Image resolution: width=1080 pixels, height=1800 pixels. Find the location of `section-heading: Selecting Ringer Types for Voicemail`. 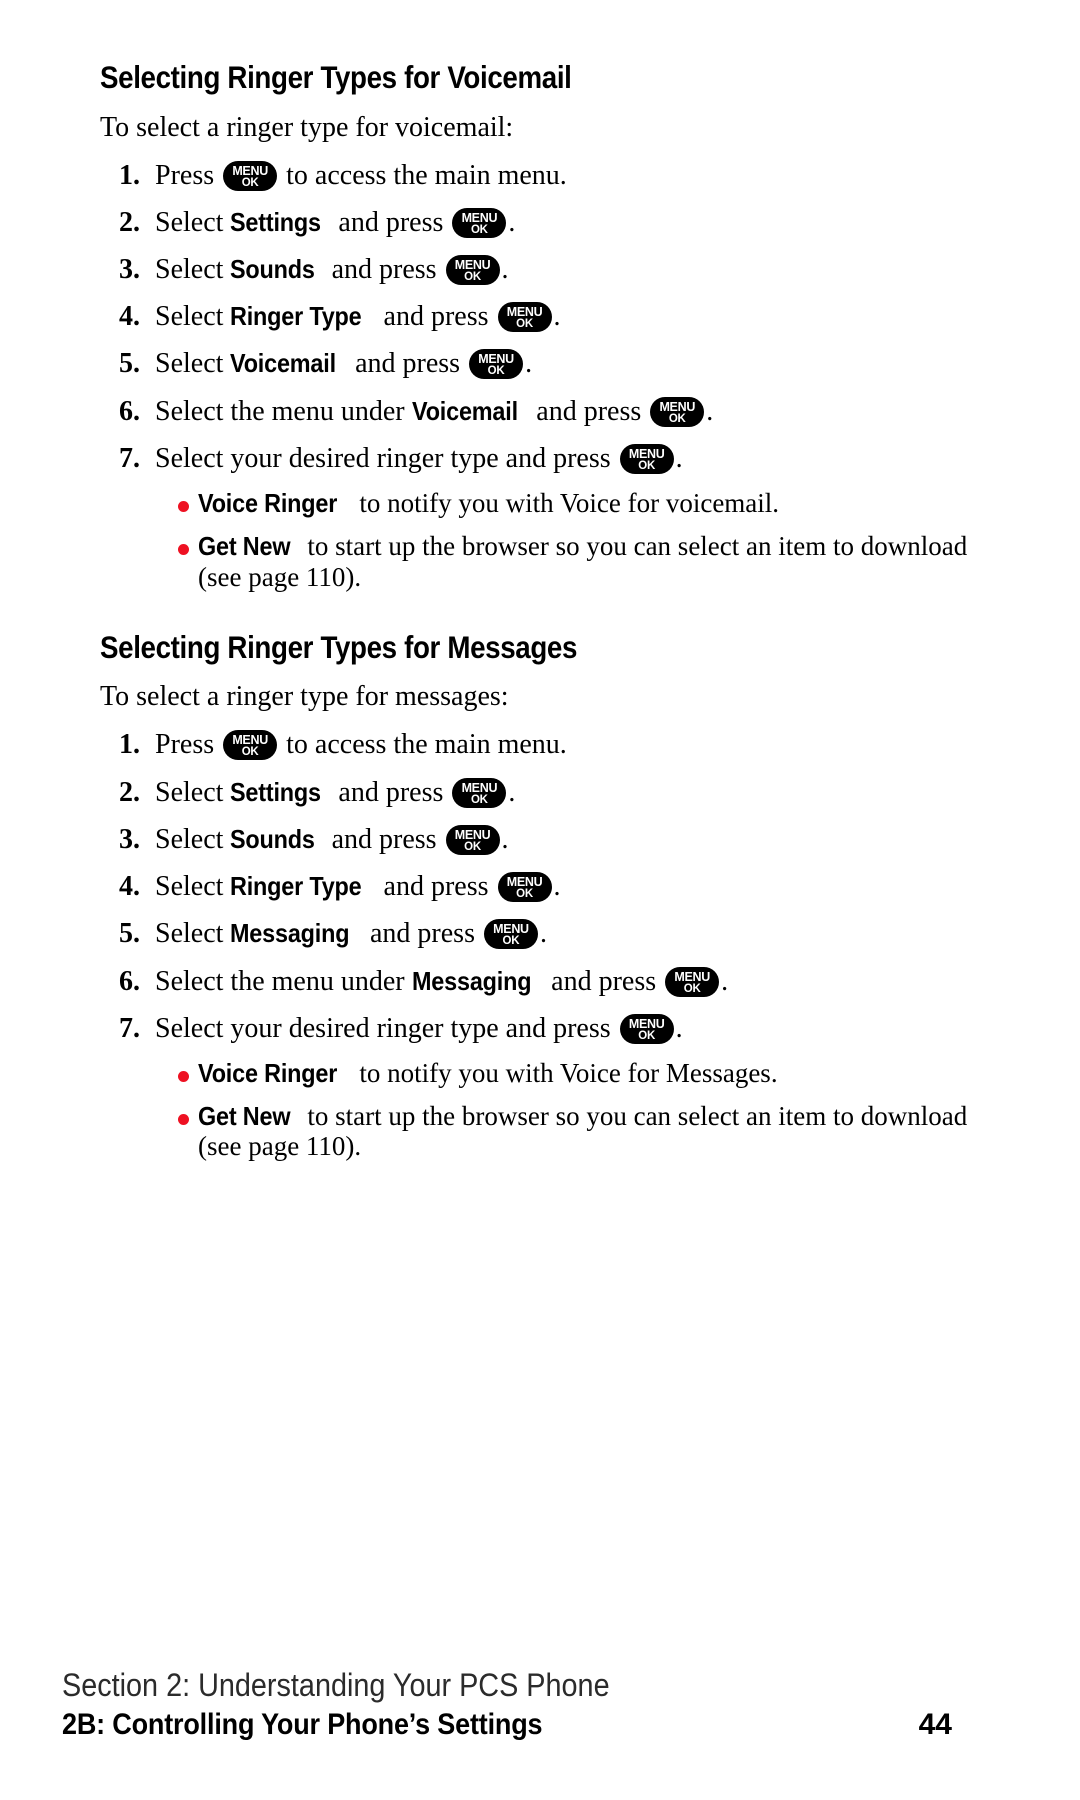

section-heading: Selecting Ringer Types for Voicemail is located at coordinates (336, 77).